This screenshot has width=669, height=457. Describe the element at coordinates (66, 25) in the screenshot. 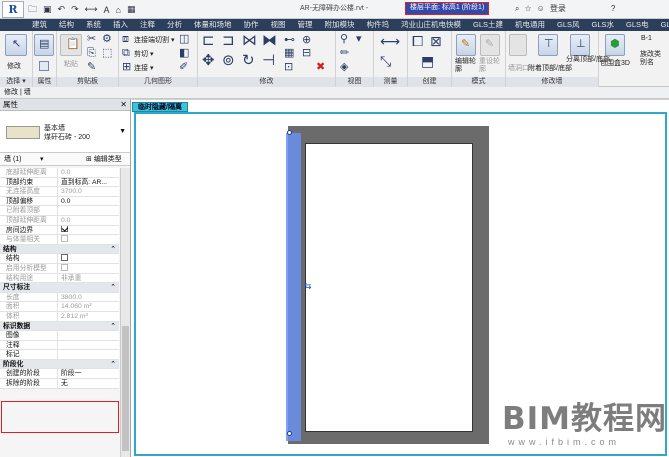

I see `tab-structure: 结构` at that location.